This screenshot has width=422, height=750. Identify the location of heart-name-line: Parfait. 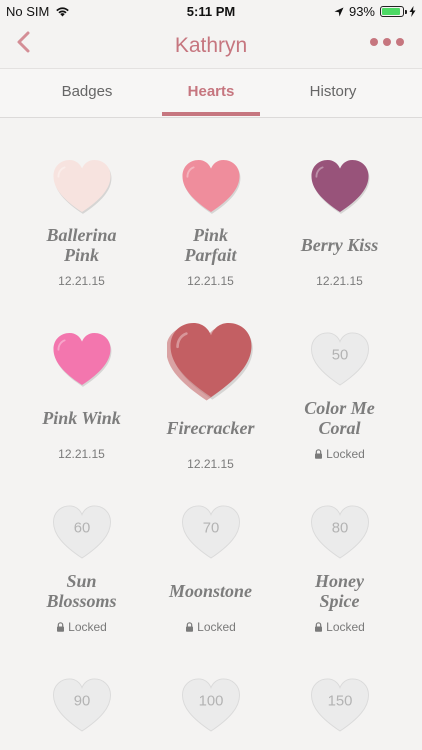
(210, 255).